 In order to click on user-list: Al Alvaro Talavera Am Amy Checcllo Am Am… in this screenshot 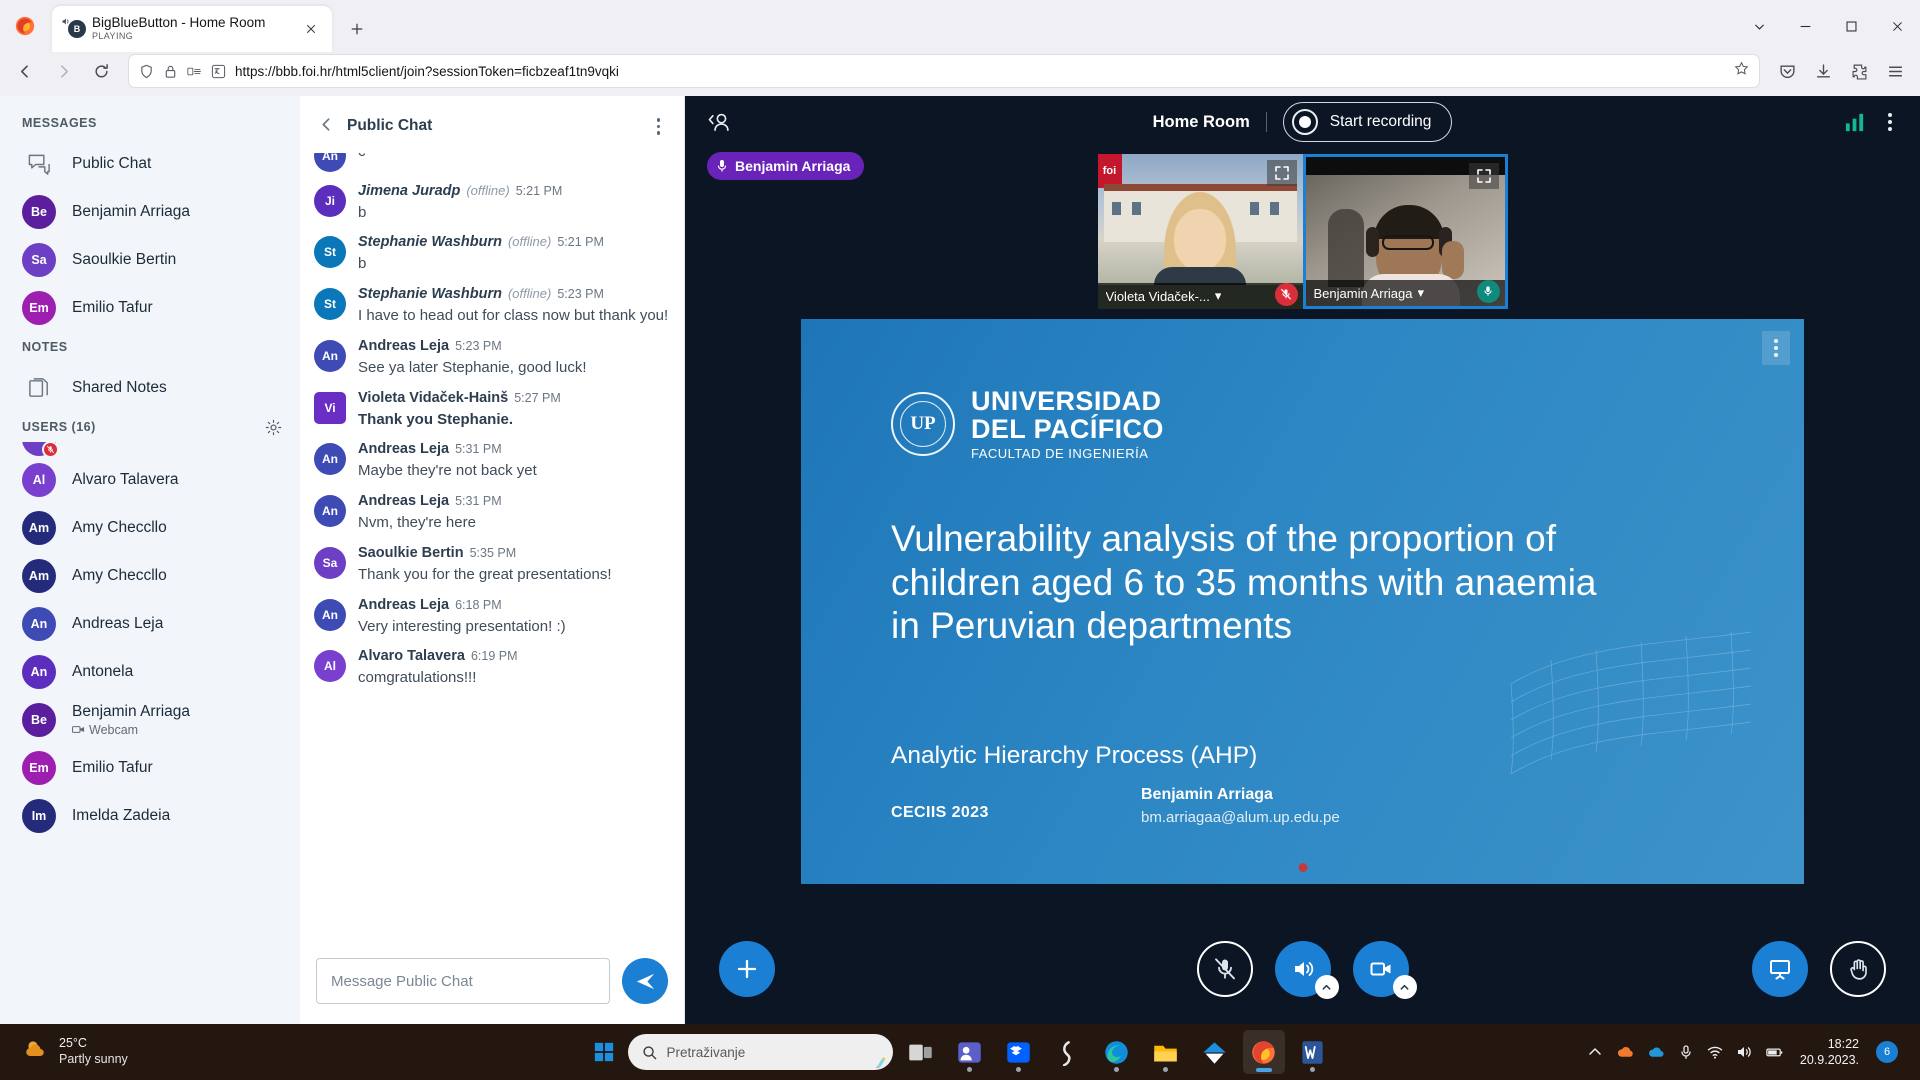, I will do `click(150, 733)`.